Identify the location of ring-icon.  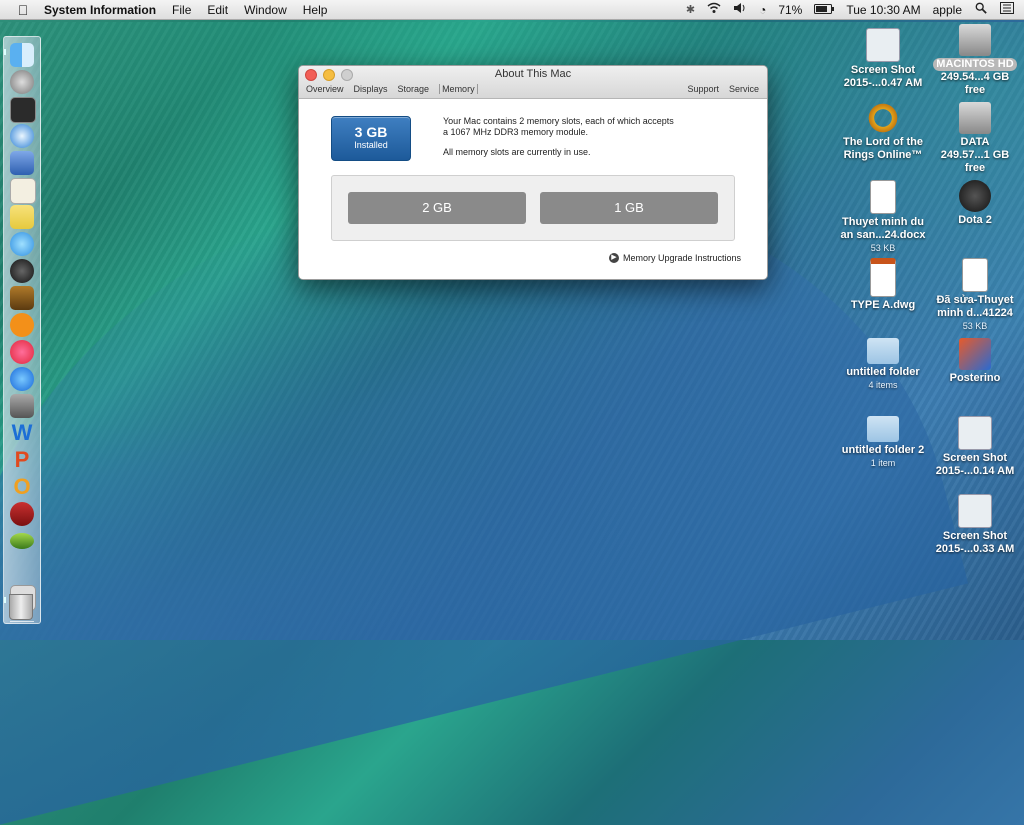
(883, 118).